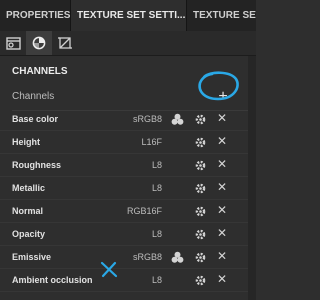 The width and height of the screenshot is (320, 300). What do you see at coordinates (124, 142) in the screenshot?
I see `channel-row: Height L16F ✕` at bounding box center [124, 142].